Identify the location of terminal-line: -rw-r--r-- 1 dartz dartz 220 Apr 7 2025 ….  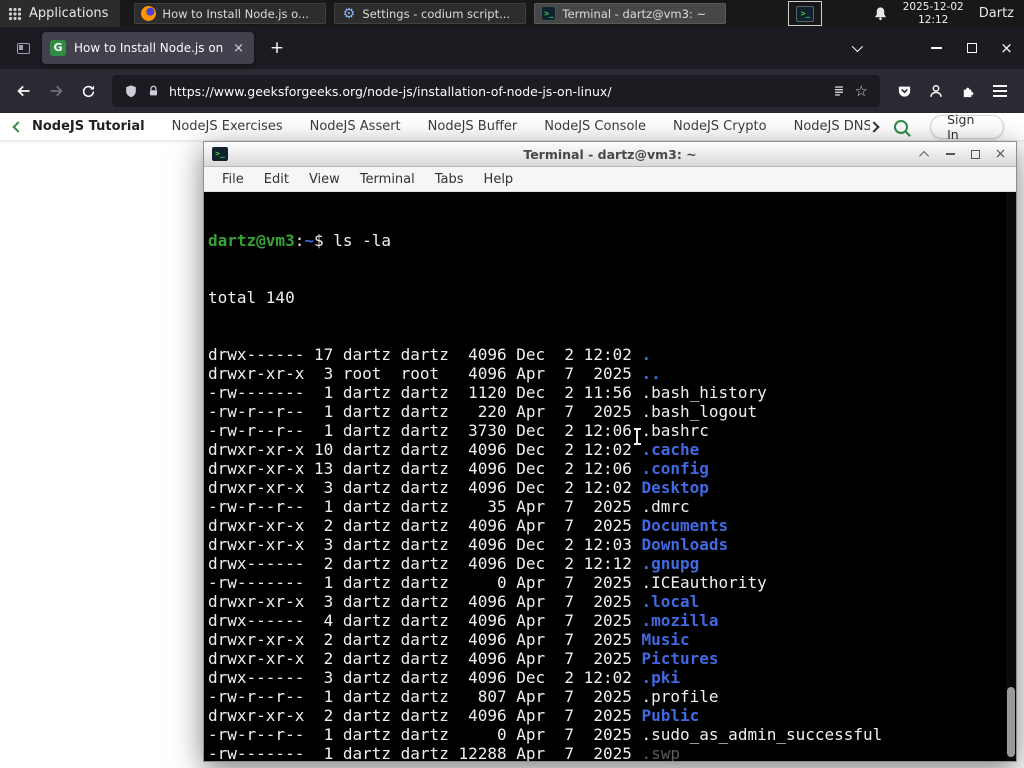
(483, 411).